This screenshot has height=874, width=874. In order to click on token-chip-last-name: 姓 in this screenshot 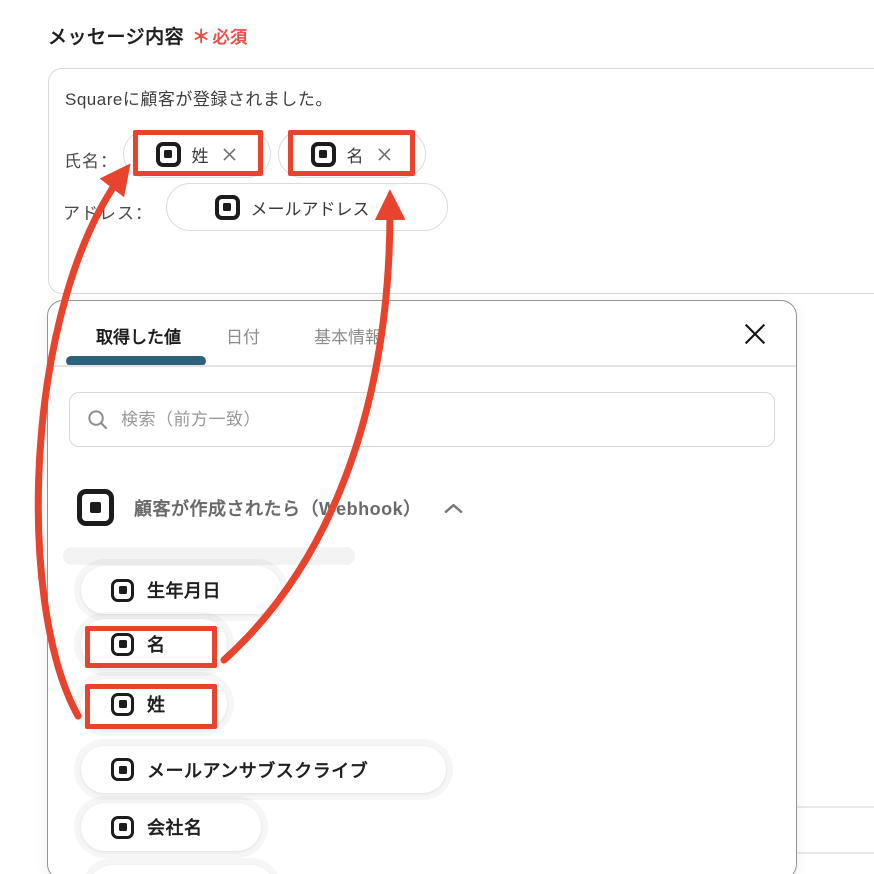, I will do `click(197, 154)`.